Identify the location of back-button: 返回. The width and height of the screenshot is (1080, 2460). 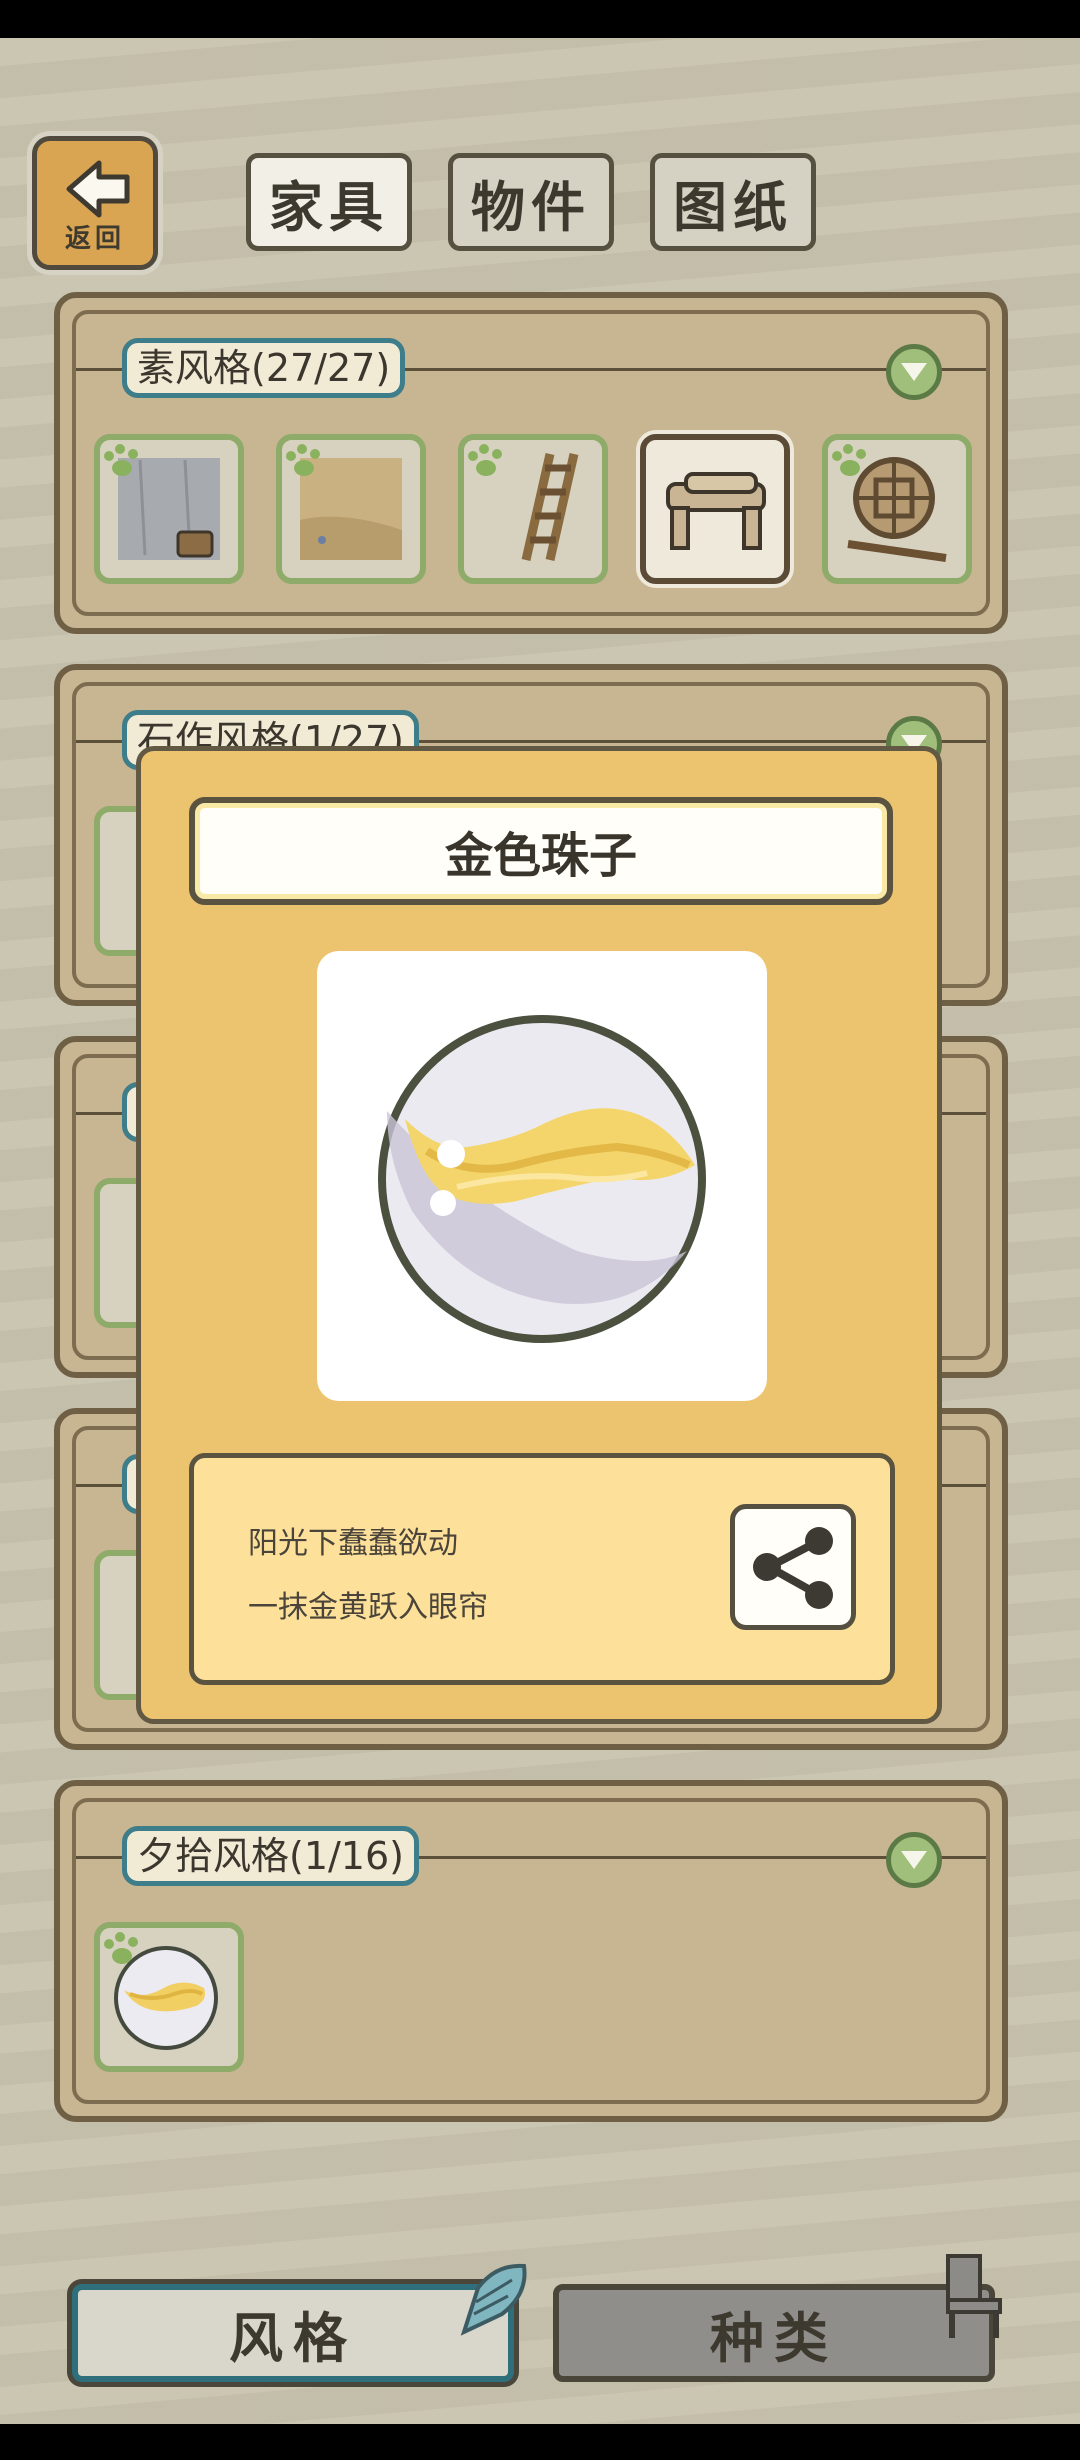
(95, 203).